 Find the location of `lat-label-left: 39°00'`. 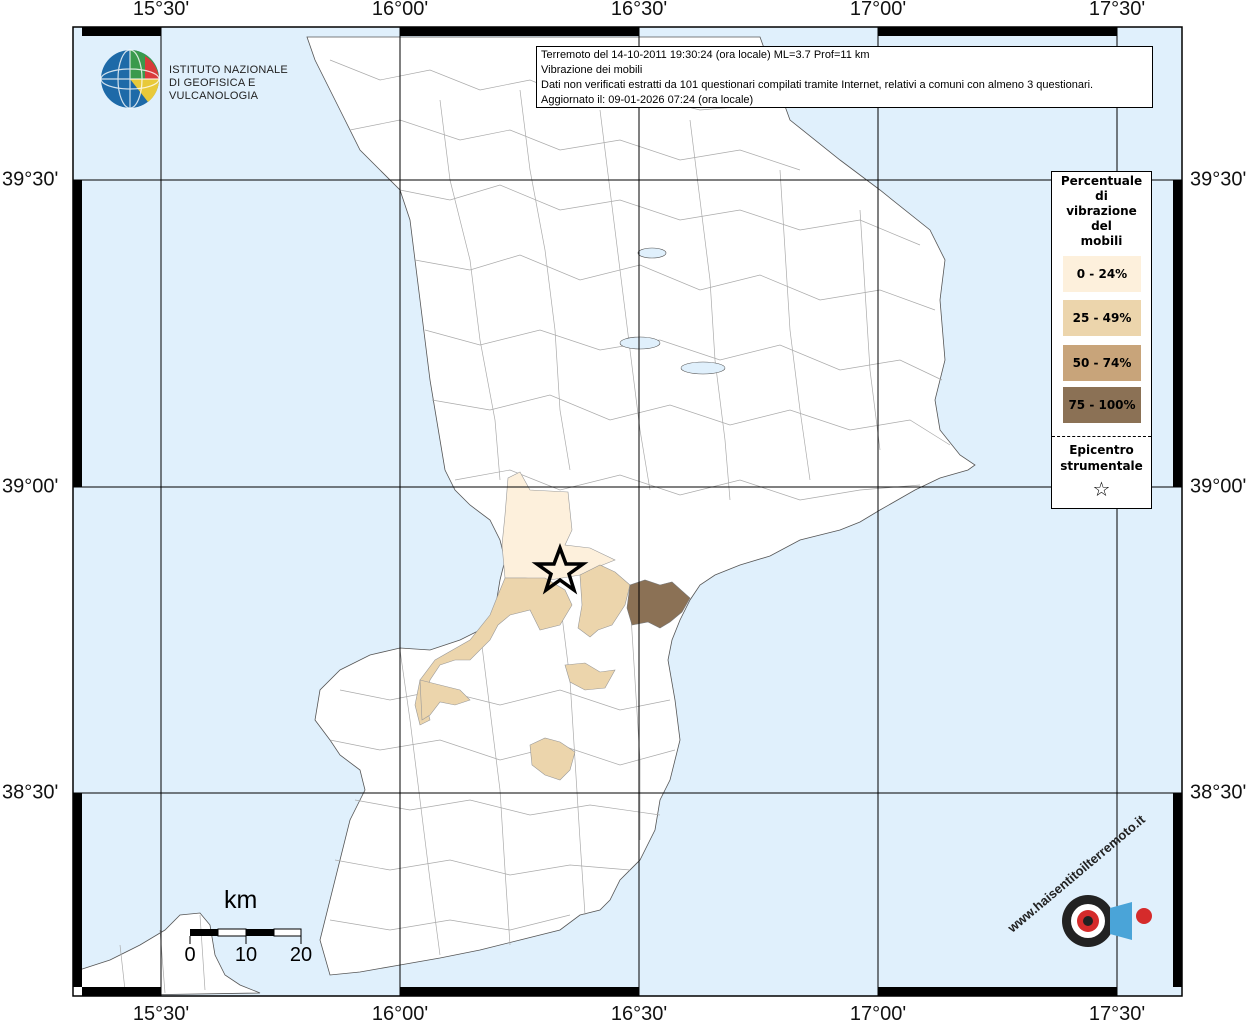

lat-label-left: 39°00' is located at coordinates (30, 486).